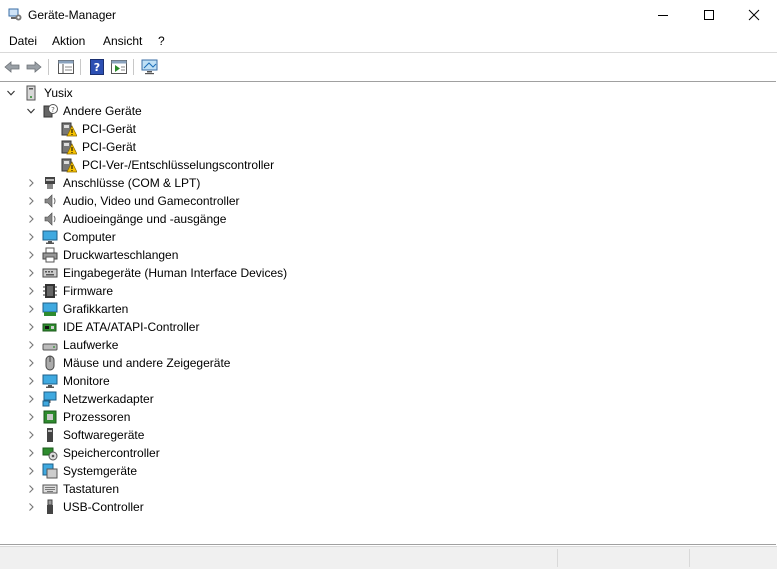 The width and height of the screenshot is (777, 569). I want to click on tree-item-label: PCI-Ver-/Entschlüsselungscontroller, so click(178, 165).